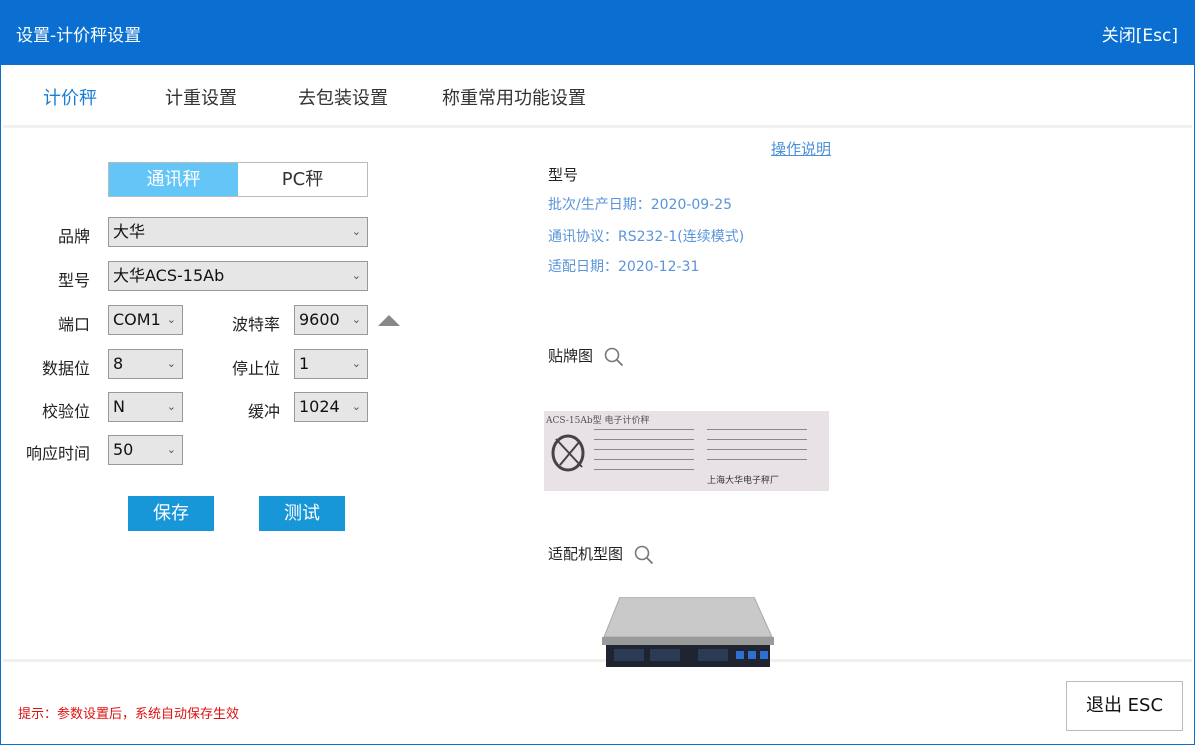  Describe the element at coordinates (118, 363) in the screenshot. I see `databits-value: 8` at that location.